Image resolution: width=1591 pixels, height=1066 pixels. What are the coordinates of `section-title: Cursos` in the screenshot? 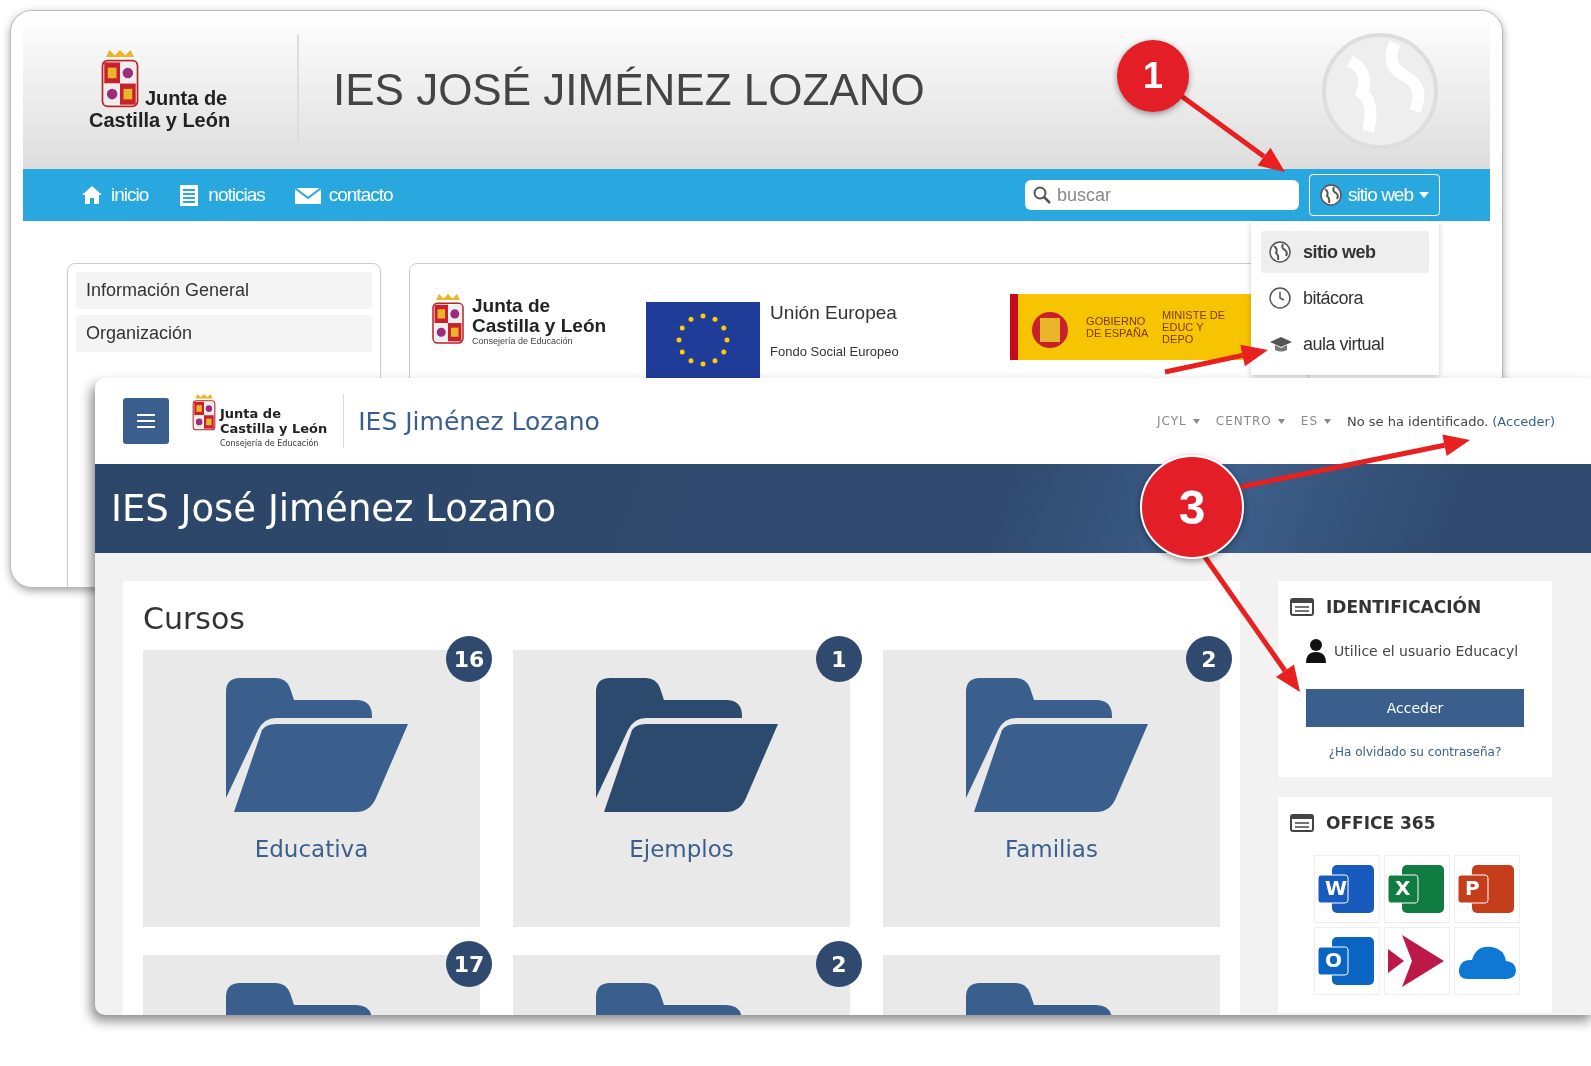 It's located at (194, 618).